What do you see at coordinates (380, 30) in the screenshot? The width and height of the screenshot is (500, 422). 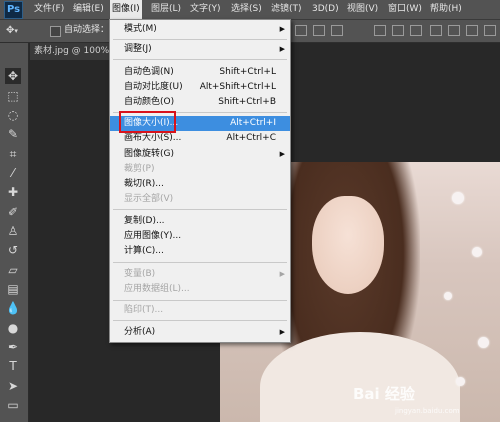 I see `distribute-top-icon` at bounding box center [380, 30].